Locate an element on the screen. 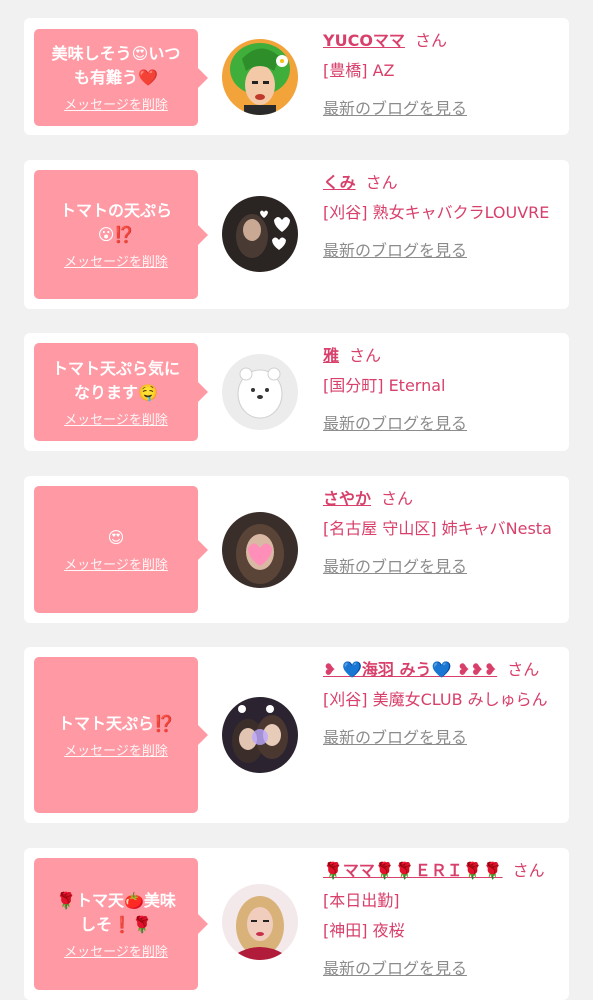 Image resolution: width=593 pixels, height=1000 pixels. shop-link: [名古屋 守山区] 姉キャバNesta is located at coordinates (441, 529).